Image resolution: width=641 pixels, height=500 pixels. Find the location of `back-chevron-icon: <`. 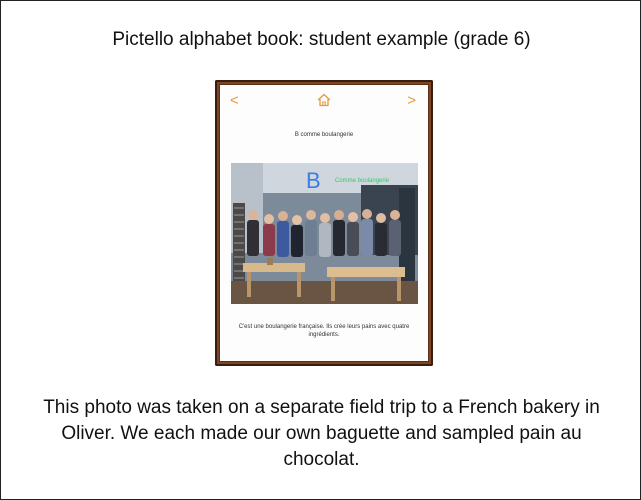

back-chevron-icon: < is located at coordinates (234, 100).